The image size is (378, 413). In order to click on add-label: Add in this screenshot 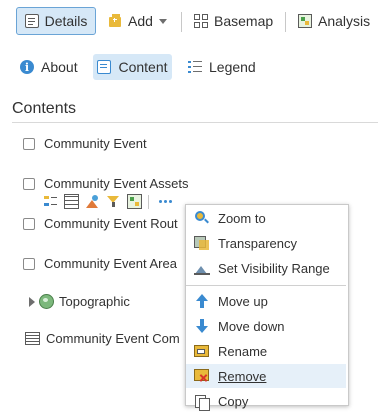, I will do `click(140, 21)`.